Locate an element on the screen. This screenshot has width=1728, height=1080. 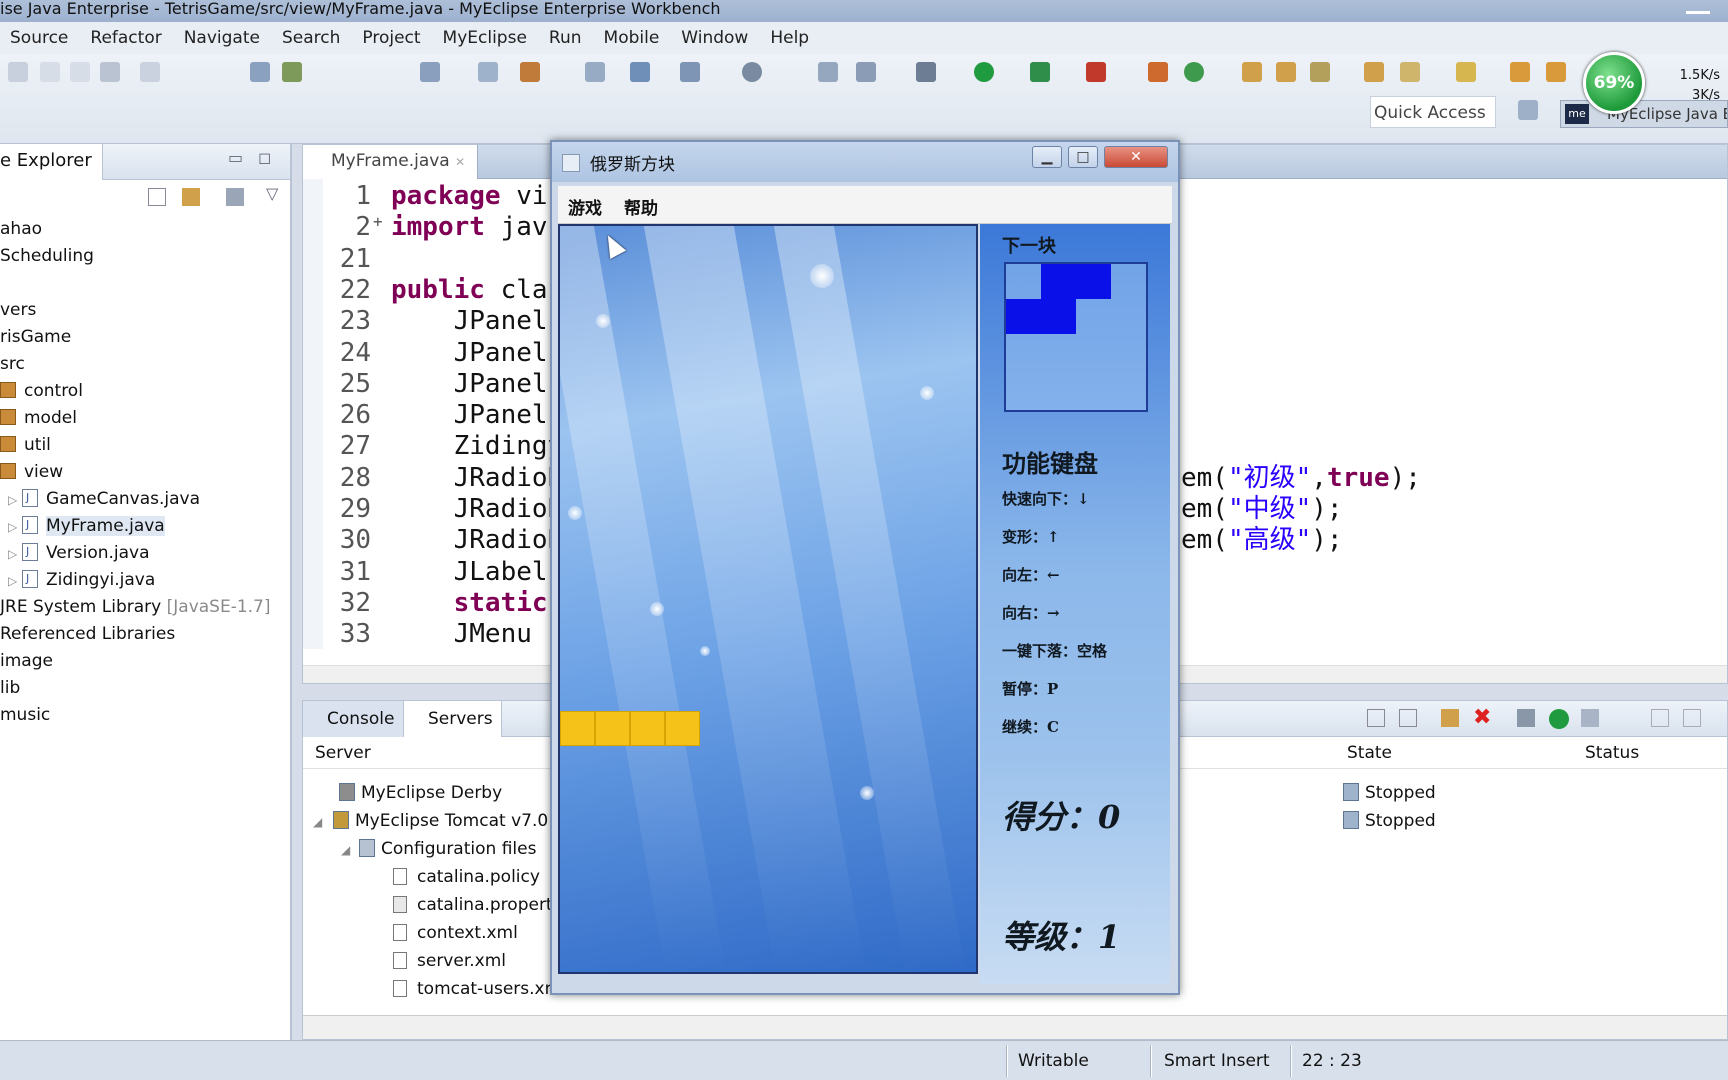
minimize-view-icon is located at coordinates (1660, 718).